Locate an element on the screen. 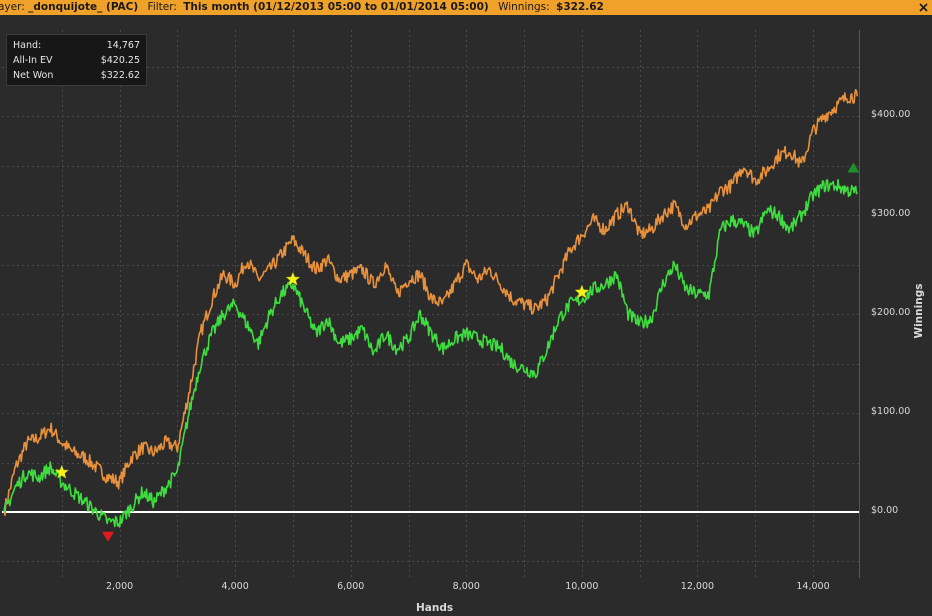 This screenshot has height=616, width=932. x-tick-label: 10,000 is located at coordinates (582, 586).